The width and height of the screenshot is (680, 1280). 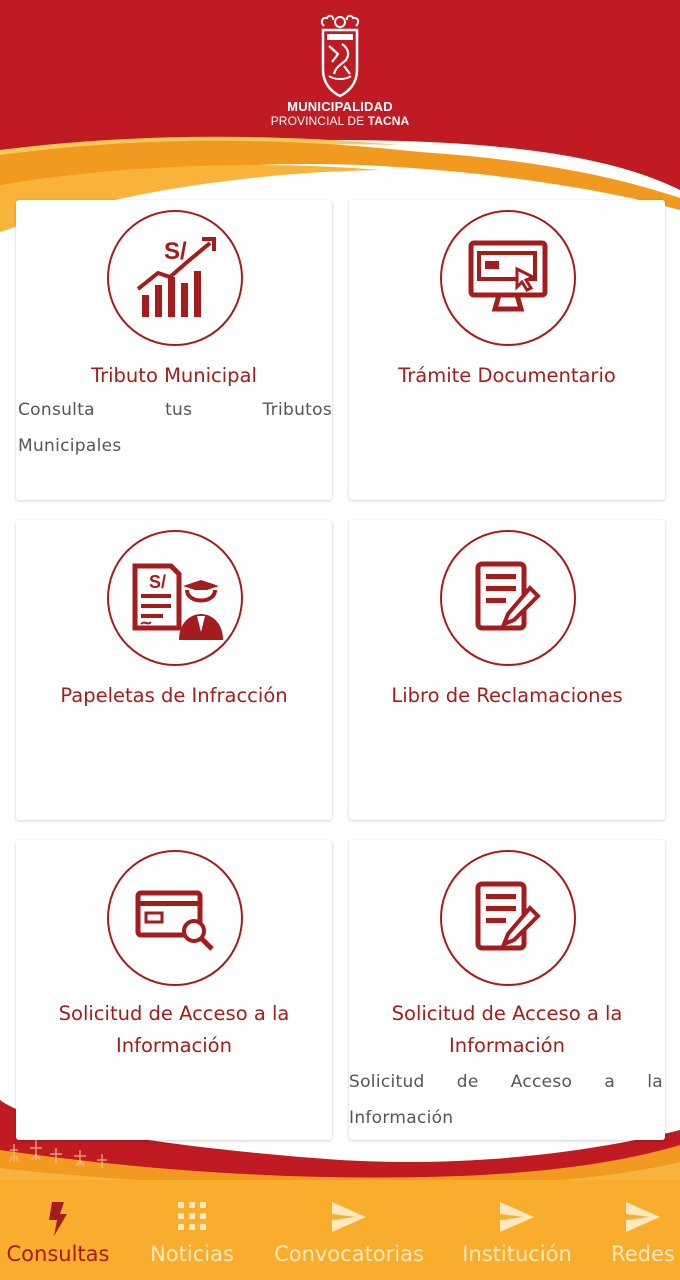 I want to click on card-title: Libro de Reclamaciones, so click(x=507, y=695).